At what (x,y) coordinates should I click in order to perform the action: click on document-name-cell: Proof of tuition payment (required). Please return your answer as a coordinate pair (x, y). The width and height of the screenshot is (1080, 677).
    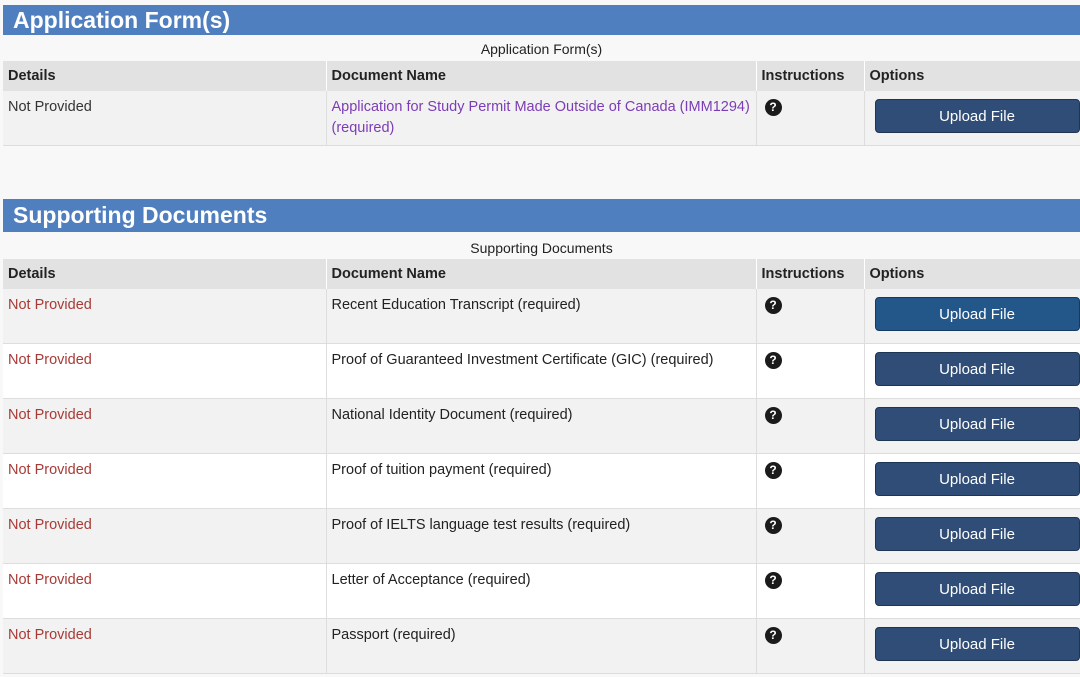
    Looking at the image, I should click on (541, 481).